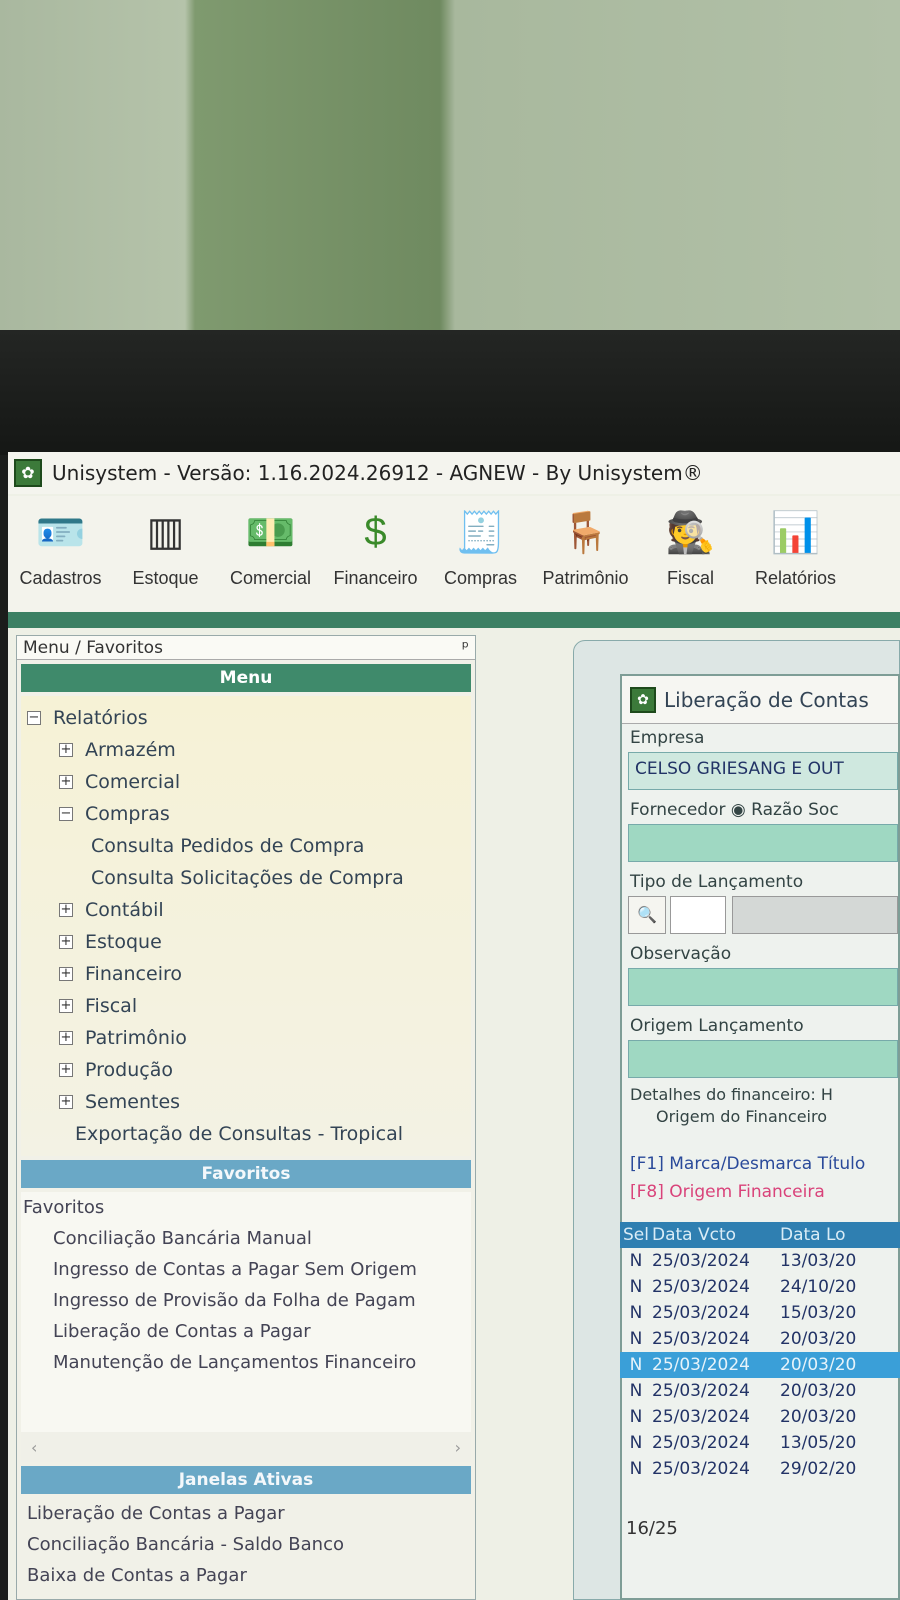  What do you see at coordinates (681, 954) in the screenshot?
I see `observacao-label: Observação` at bounding box center [681, 954].